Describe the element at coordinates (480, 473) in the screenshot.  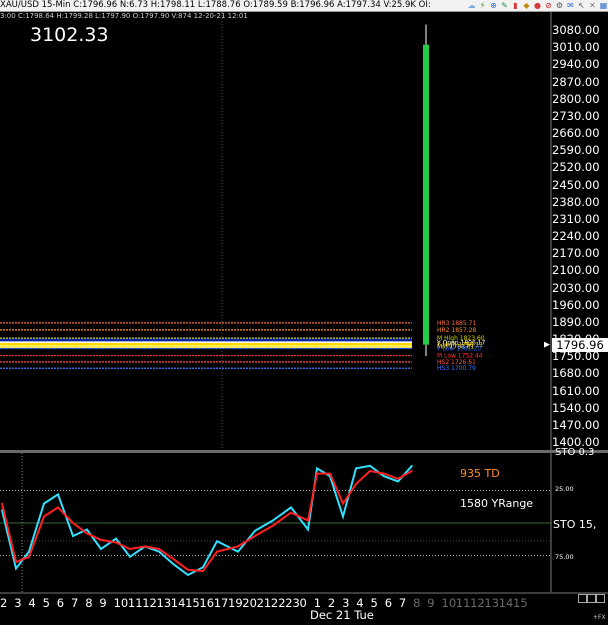
I see `td-label: 935 TD` at that location.